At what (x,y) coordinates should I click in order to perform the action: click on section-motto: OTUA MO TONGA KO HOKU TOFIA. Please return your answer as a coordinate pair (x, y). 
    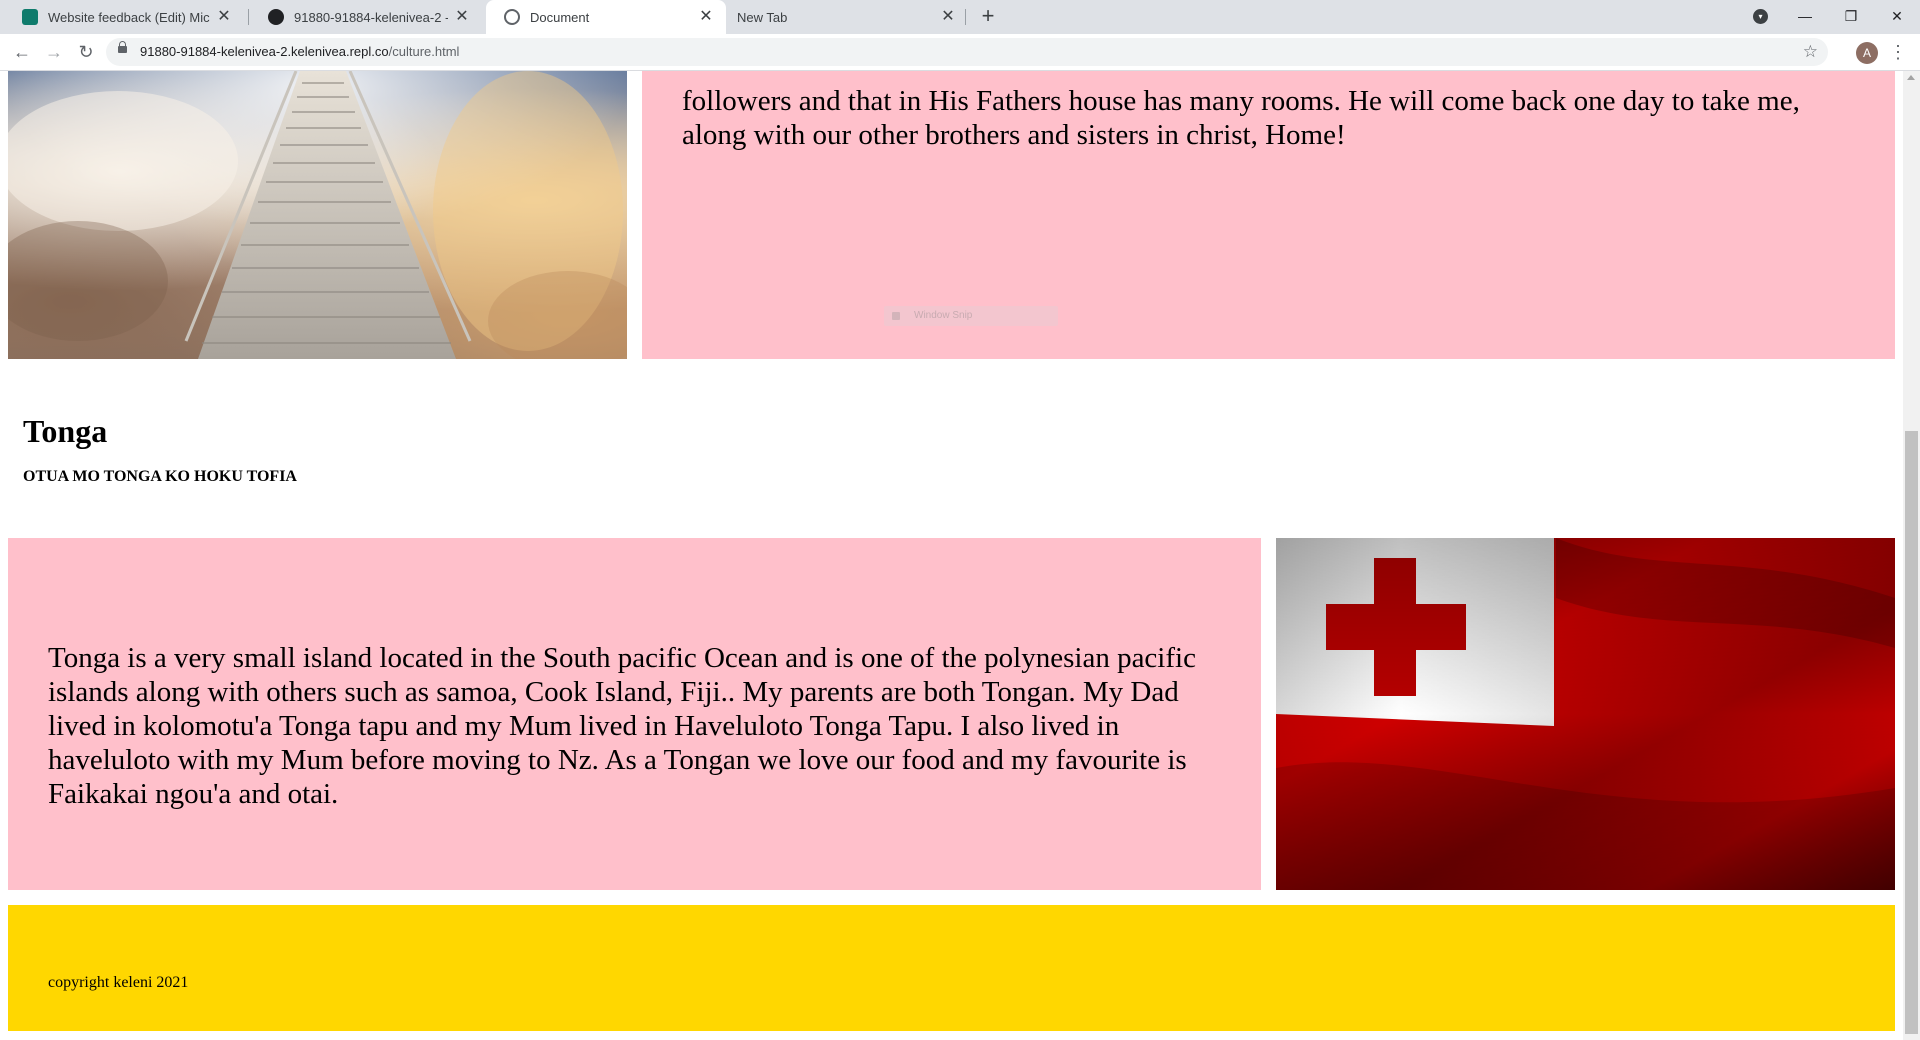
    Looking at the image, I should click on (160, 476).